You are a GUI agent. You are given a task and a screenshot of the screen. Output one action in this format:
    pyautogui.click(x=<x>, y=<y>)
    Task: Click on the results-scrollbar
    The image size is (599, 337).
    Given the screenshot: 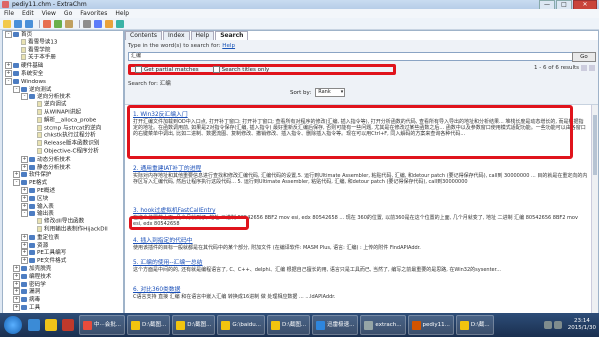 What is the action you would take?
    pyautogui.click(x=594, y=209)
    